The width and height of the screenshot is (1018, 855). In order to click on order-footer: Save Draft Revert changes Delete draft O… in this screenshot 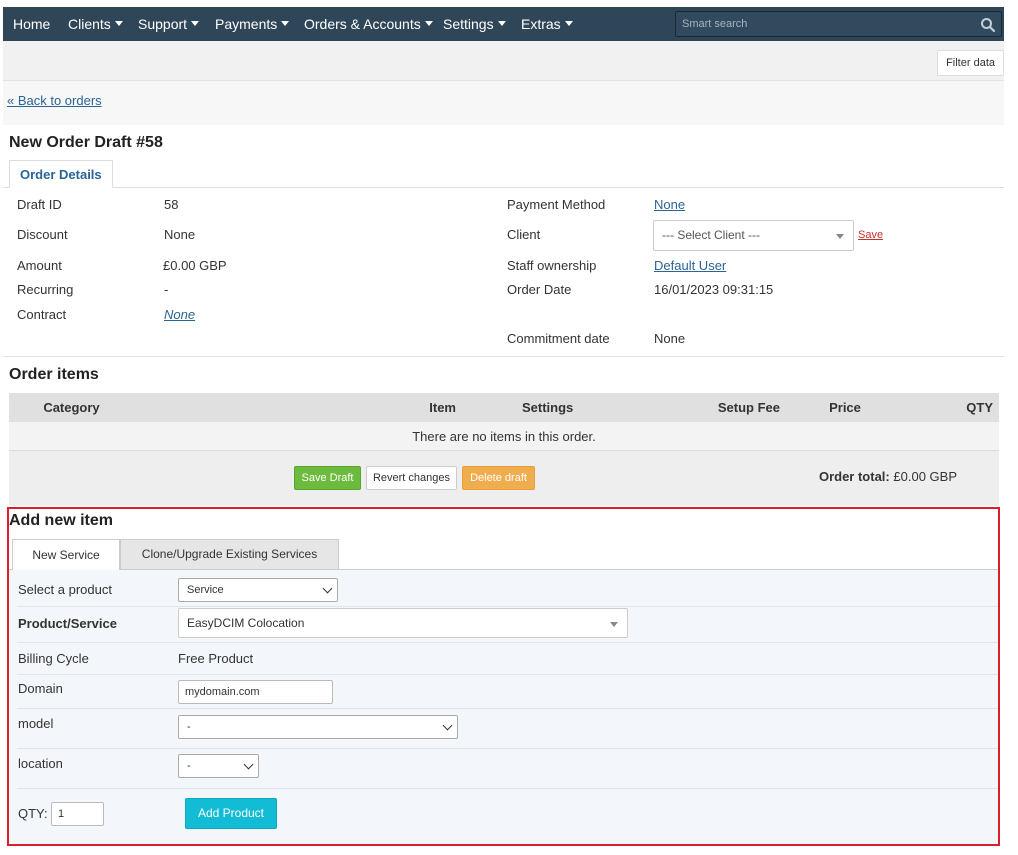, I will do `click(504, 478)`.